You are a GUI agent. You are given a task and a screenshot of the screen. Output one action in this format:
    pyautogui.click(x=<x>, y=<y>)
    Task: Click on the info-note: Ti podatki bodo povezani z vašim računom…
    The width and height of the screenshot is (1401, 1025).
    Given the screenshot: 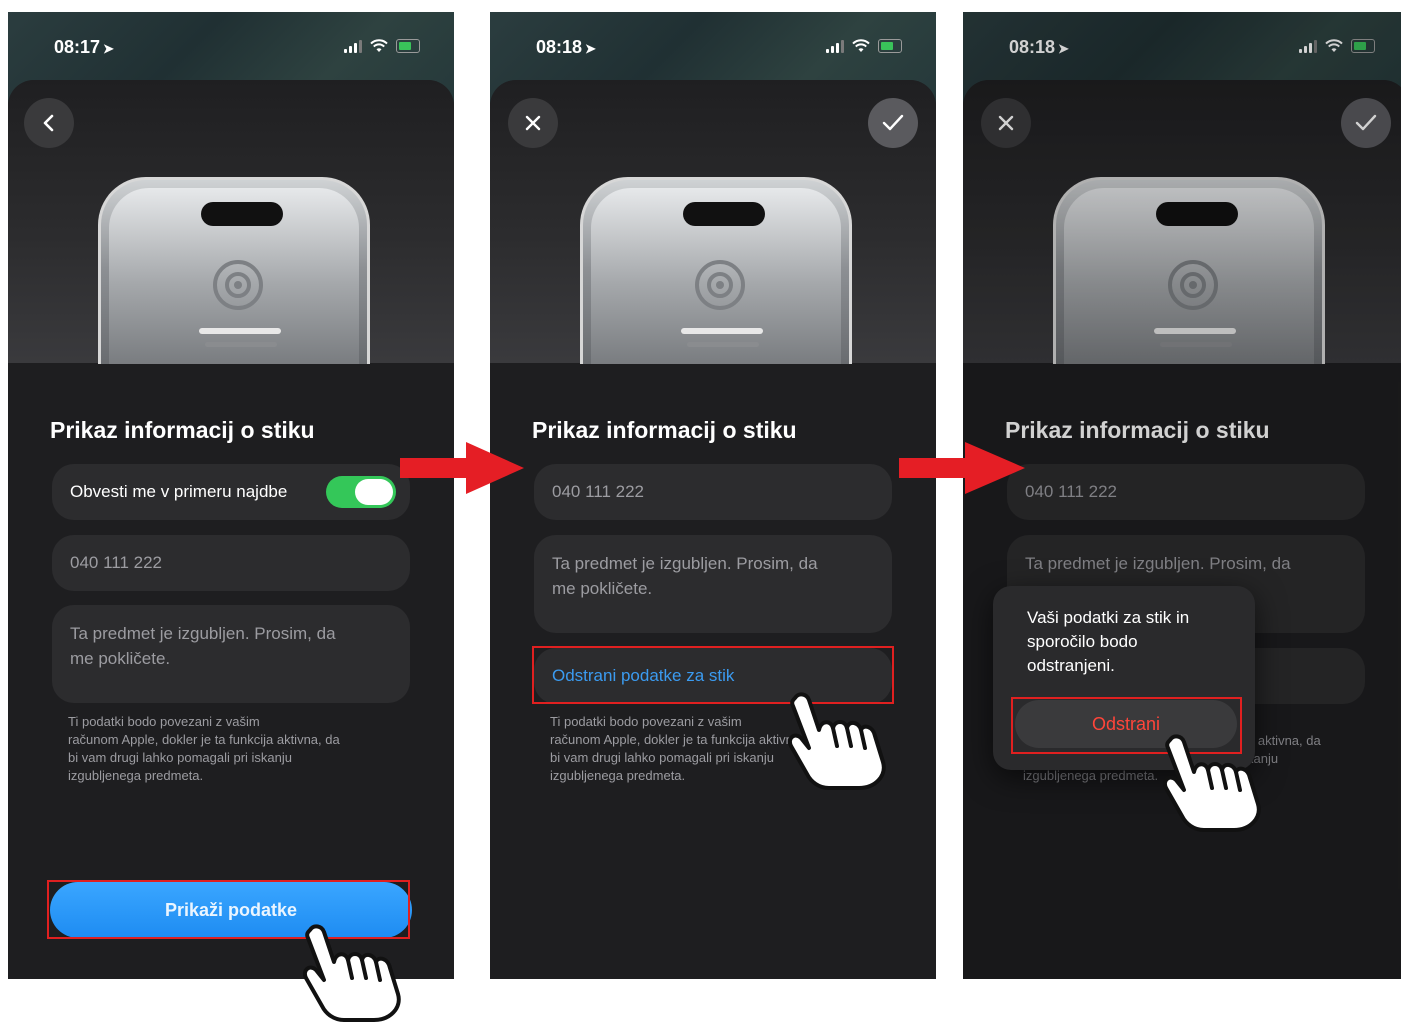 What is the action you would take?
    pyautogui.click(x=204, y=748)
    